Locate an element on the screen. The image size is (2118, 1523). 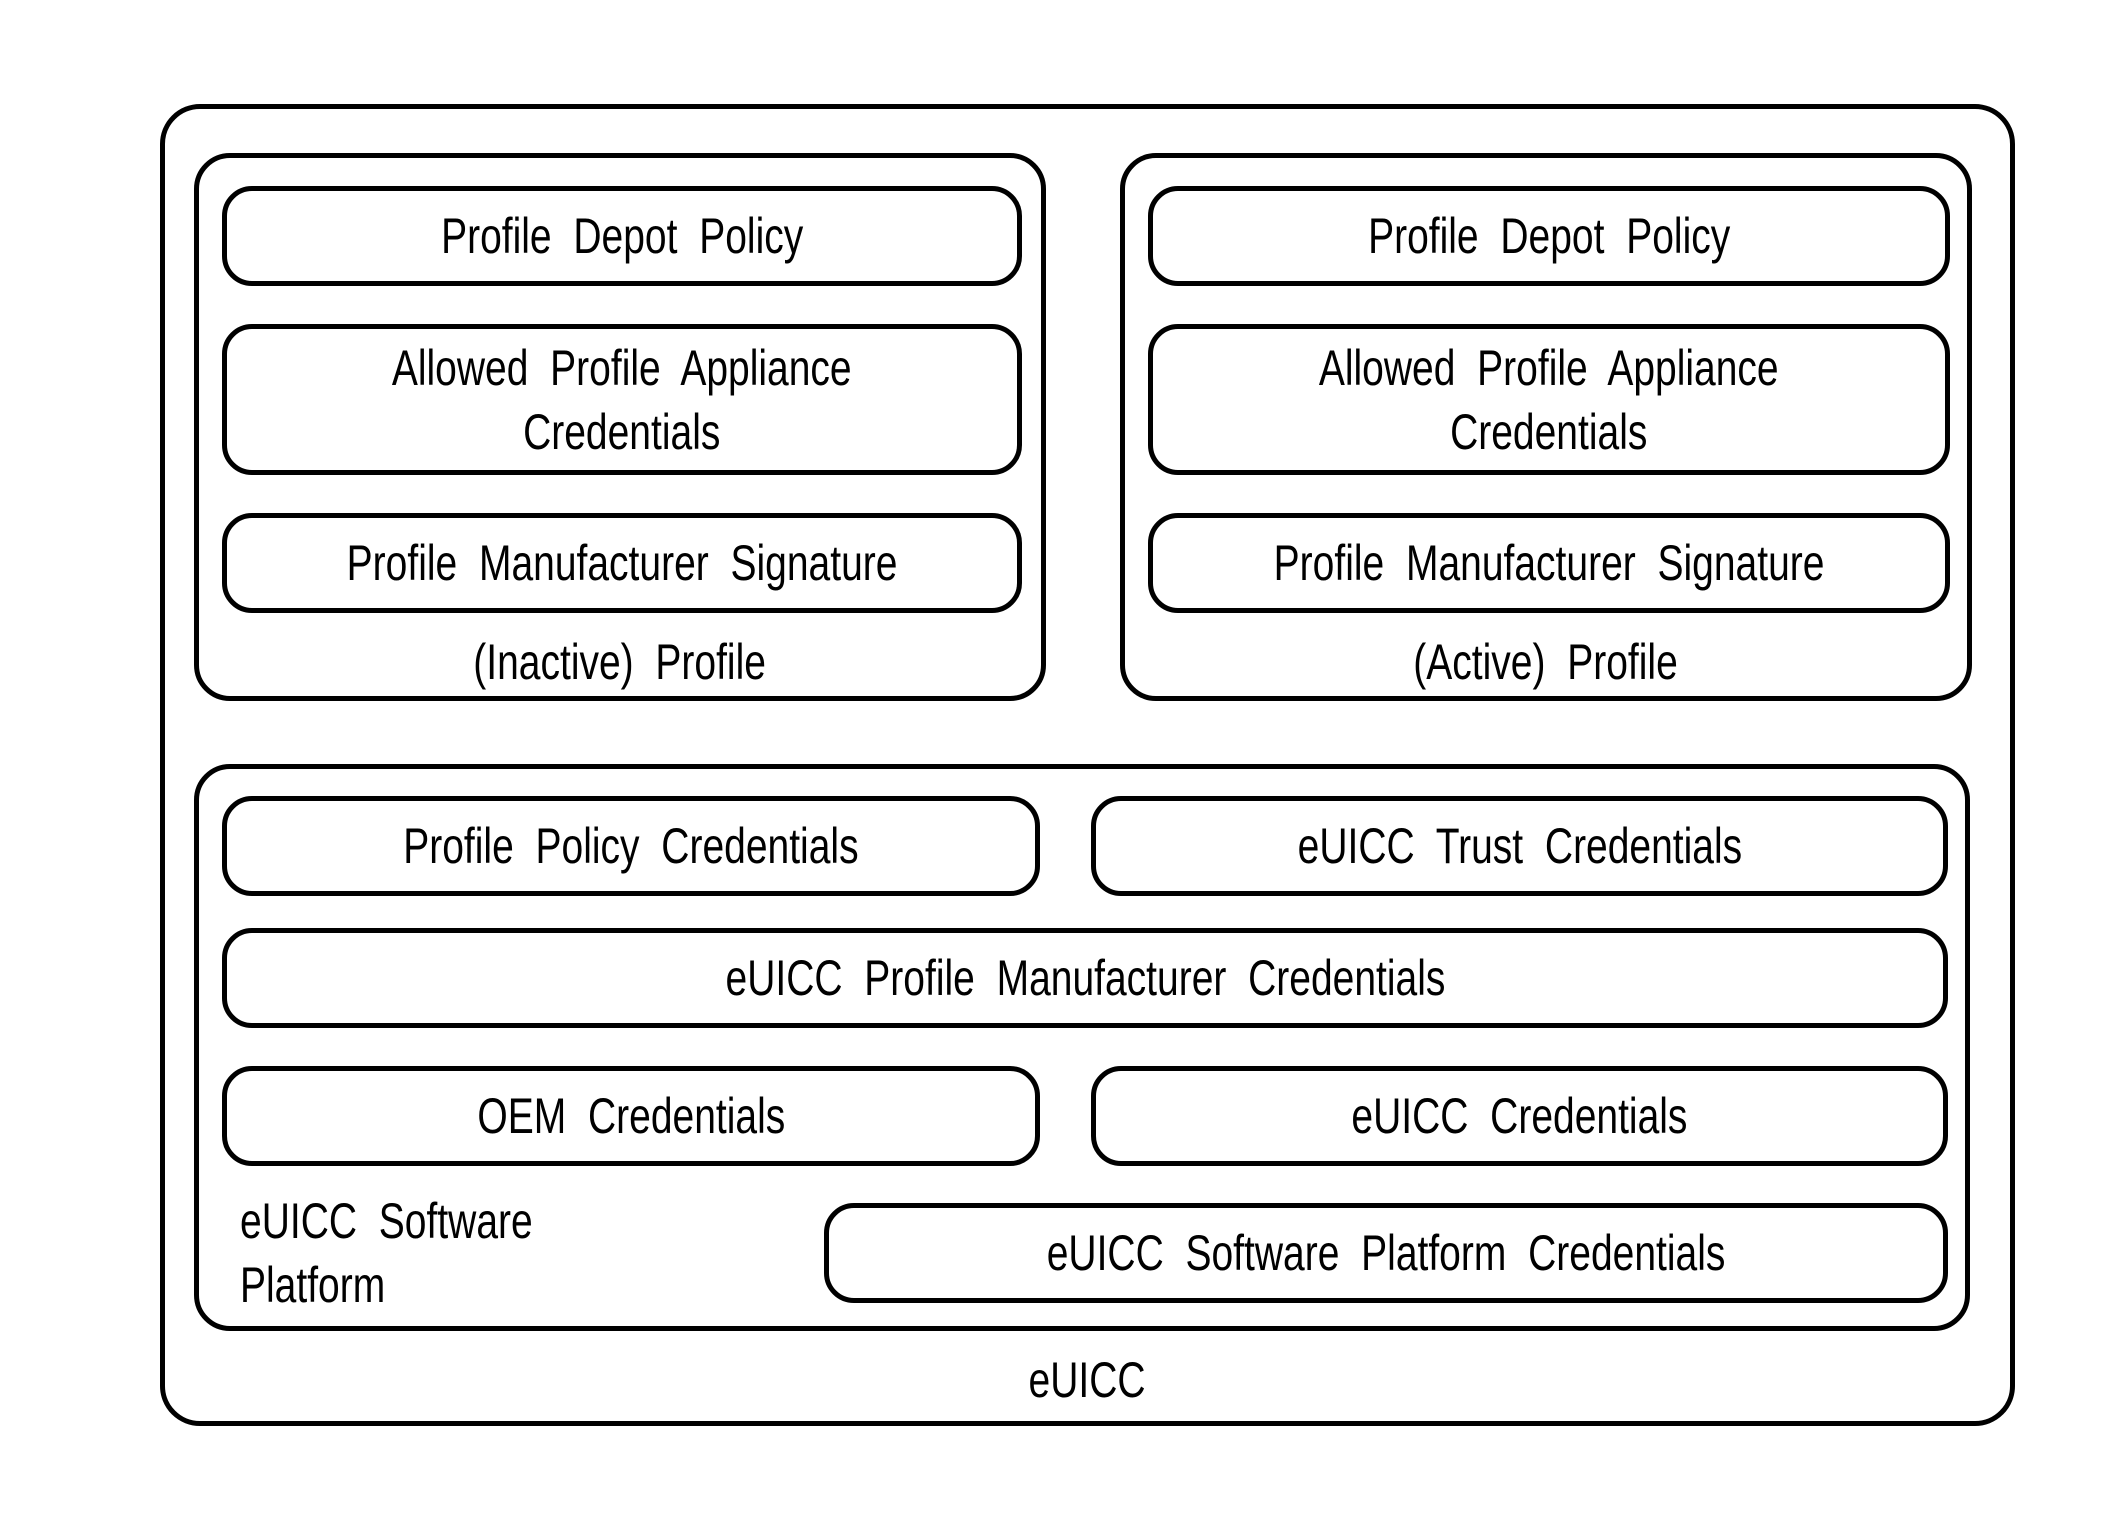
active-profile-label: (Active) Profile is located at coordinates (1546, 662).